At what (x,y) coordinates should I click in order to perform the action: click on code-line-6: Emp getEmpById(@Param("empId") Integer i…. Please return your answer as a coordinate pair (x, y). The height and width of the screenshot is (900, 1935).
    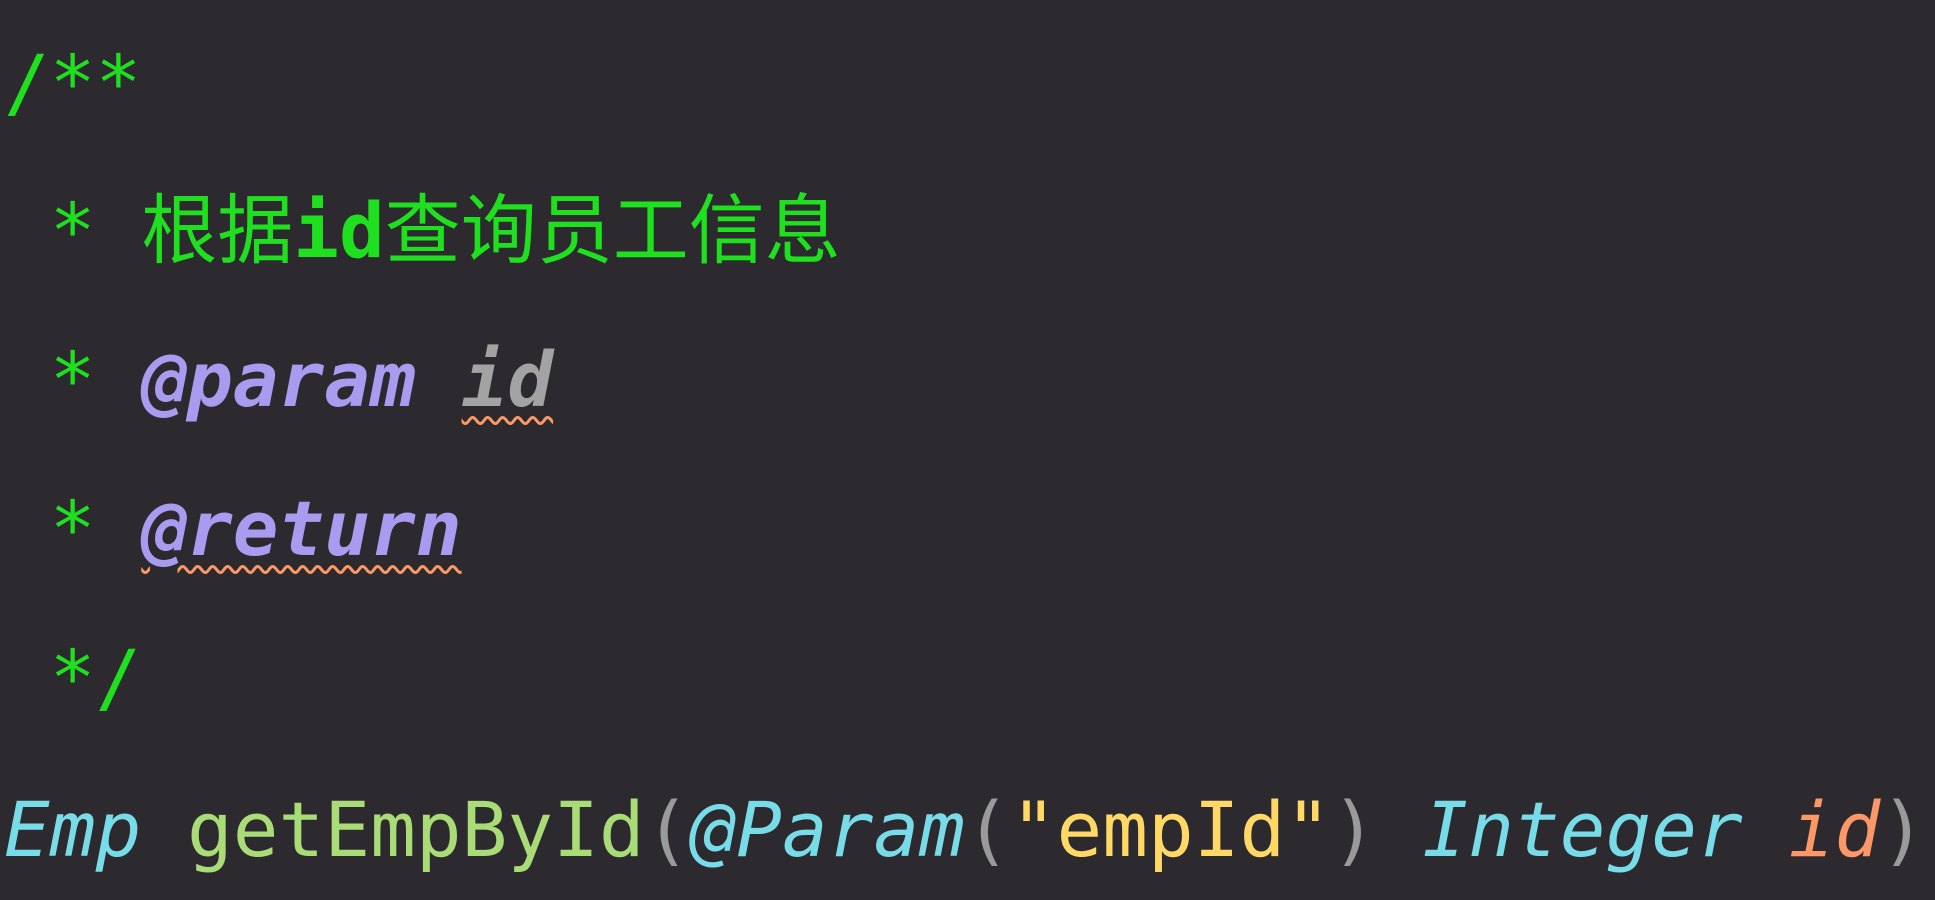
    Looking at the image, I should click on (969, 830).